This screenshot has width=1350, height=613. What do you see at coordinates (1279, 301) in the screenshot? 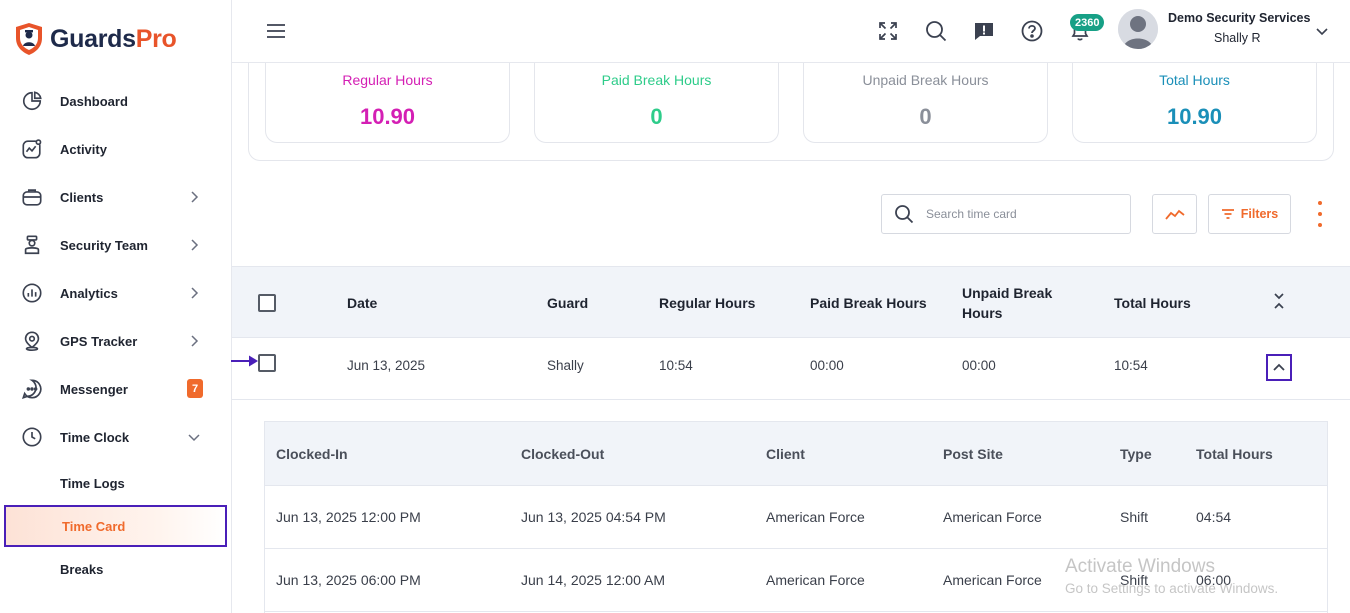
I see `collapse-all-icon` at bounding box center [1279, 301].